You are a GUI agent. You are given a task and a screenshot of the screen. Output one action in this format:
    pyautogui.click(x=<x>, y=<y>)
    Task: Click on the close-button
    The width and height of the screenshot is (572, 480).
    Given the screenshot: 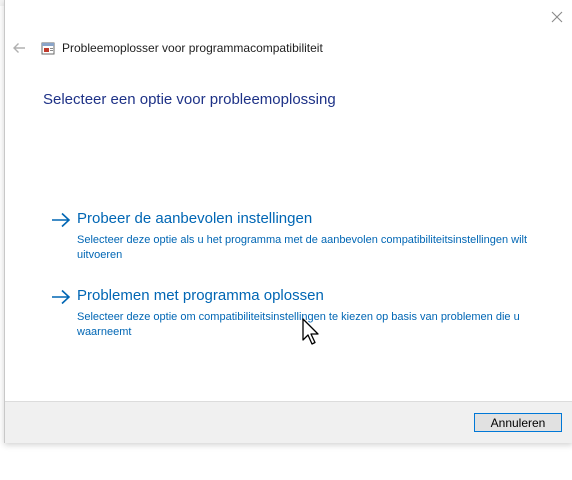 What is the action you would take?
    pyautogui.click(x=557, y=18)
    